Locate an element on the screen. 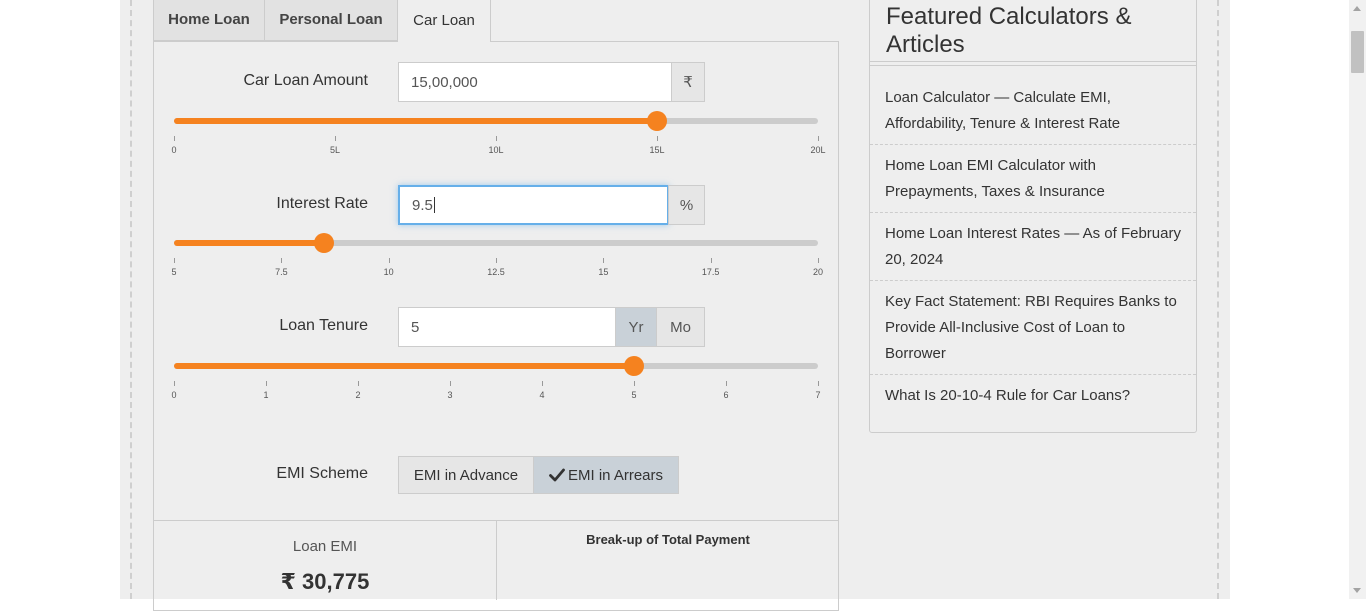 This screenshot has width=1366, height=611. page-scrollbar is located at coordinates (1357, 299).